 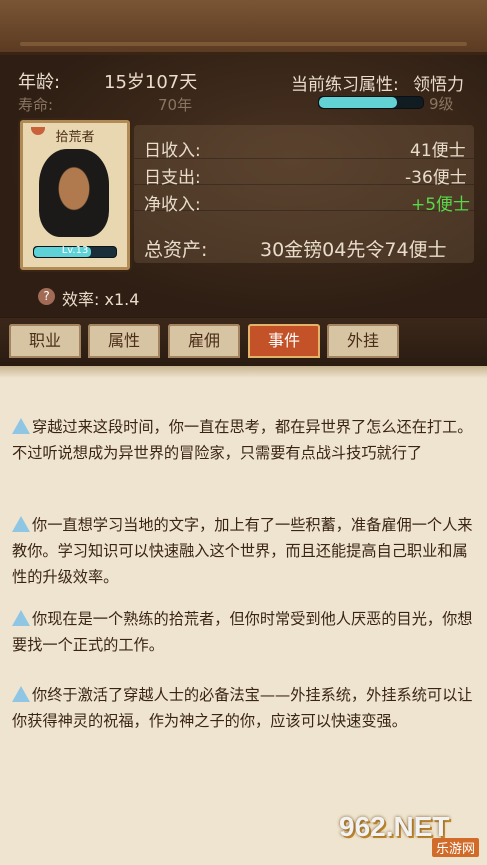 I want to click on daily-income-label: 日收入:, so click(x=172, y=151).